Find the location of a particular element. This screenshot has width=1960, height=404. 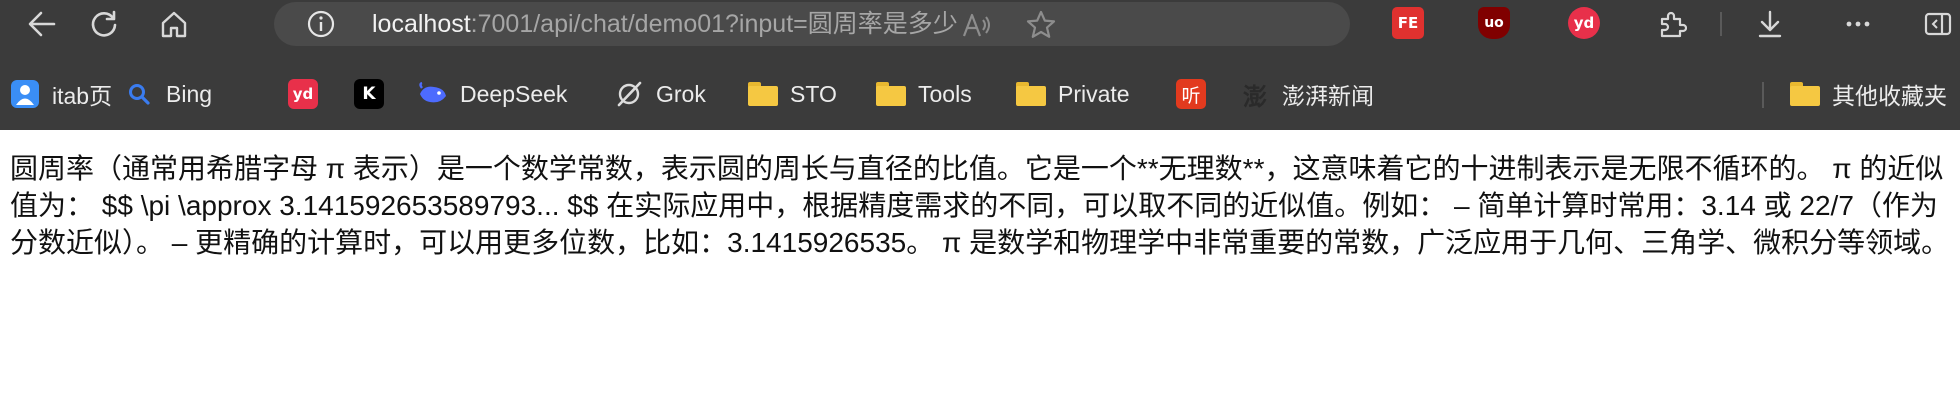

more-menu-button is located at coordinates (1858, 24).